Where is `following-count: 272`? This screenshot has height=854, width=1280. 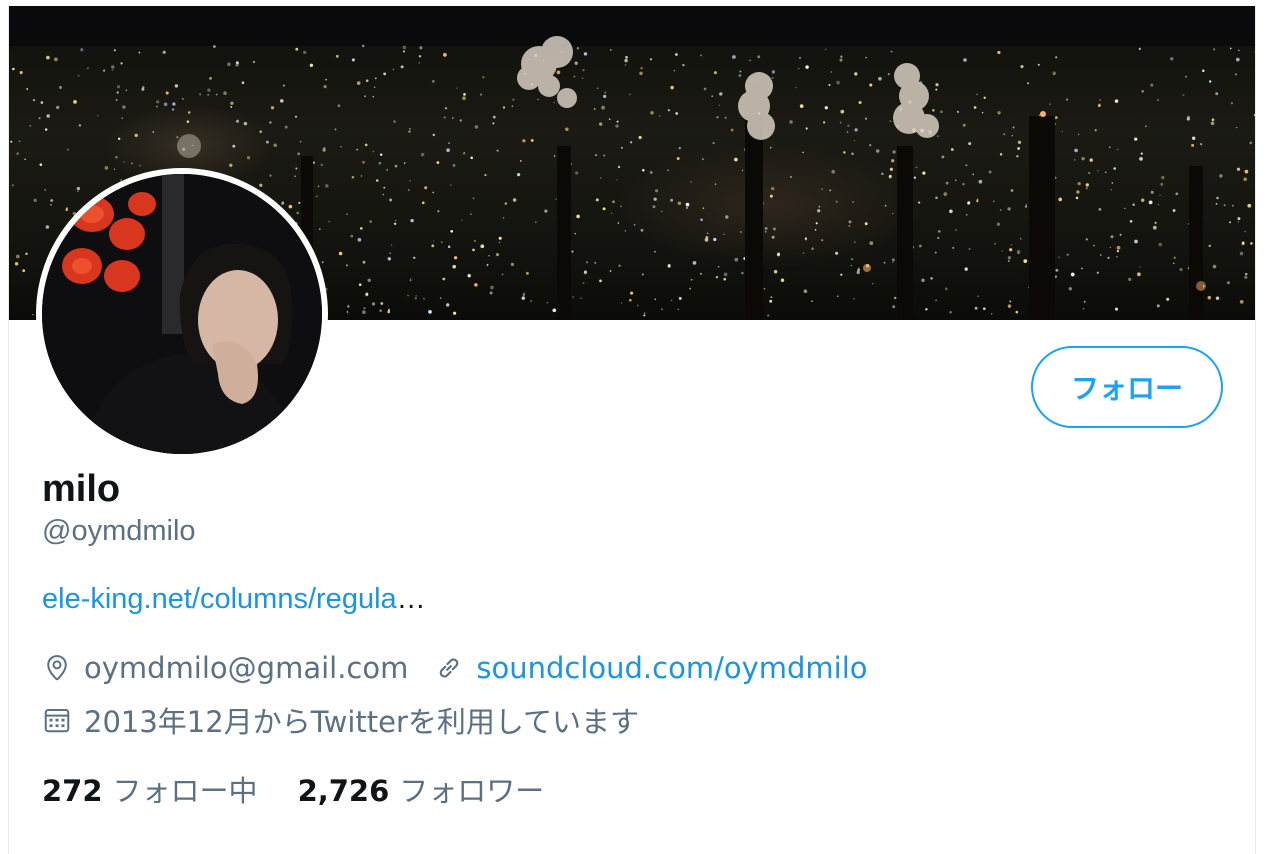 following-count: 272 is located at coordinates (72, 791).